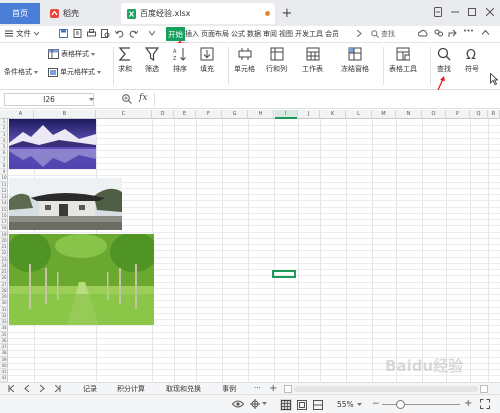 The height and width of the screenshot is (413, 500). I want to click on column-header: F, so click(209, 114).